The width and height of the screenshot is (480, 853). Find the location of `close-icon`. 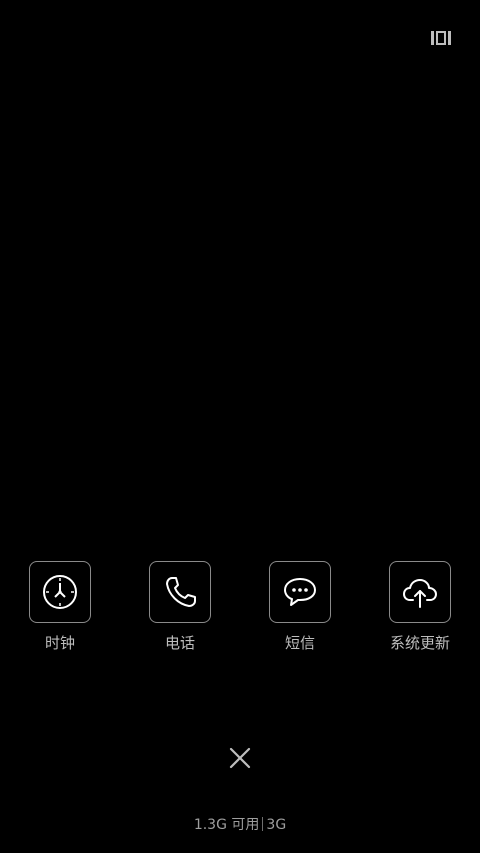

close-icon is located at coordinates (240, 758).